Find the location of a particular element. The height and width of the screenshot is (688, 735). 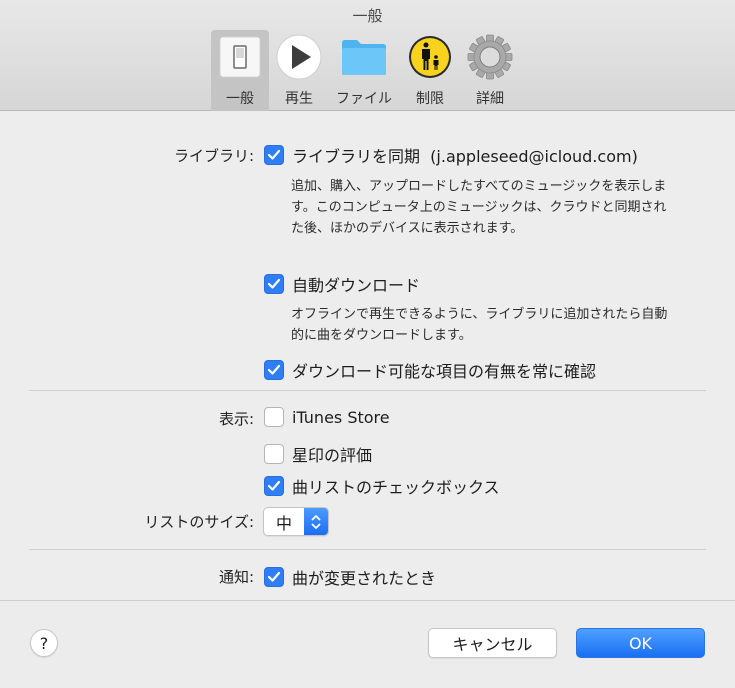

parental-controls-icon is located at coordinates (430, 57).